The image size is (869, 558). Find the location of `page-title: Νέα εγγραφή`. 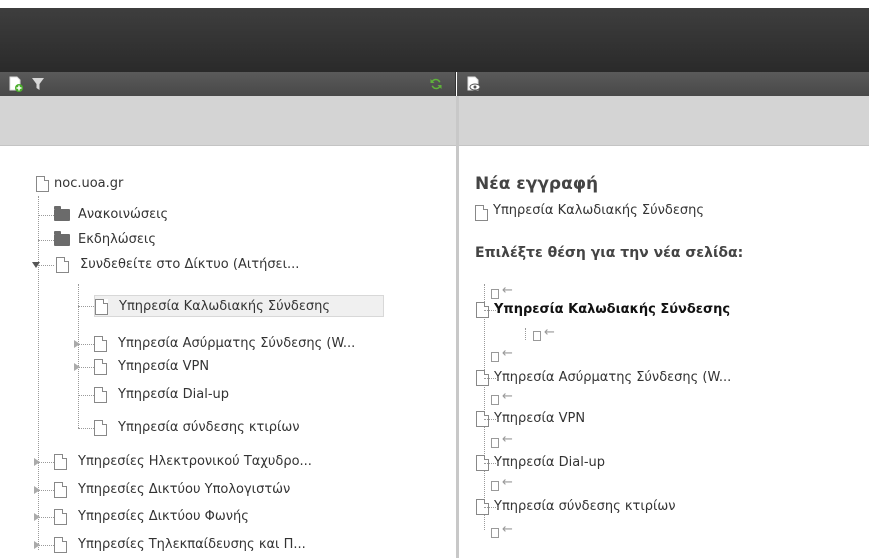

page-title: Νέα εγγραφή is located at coordinates (537, 184).